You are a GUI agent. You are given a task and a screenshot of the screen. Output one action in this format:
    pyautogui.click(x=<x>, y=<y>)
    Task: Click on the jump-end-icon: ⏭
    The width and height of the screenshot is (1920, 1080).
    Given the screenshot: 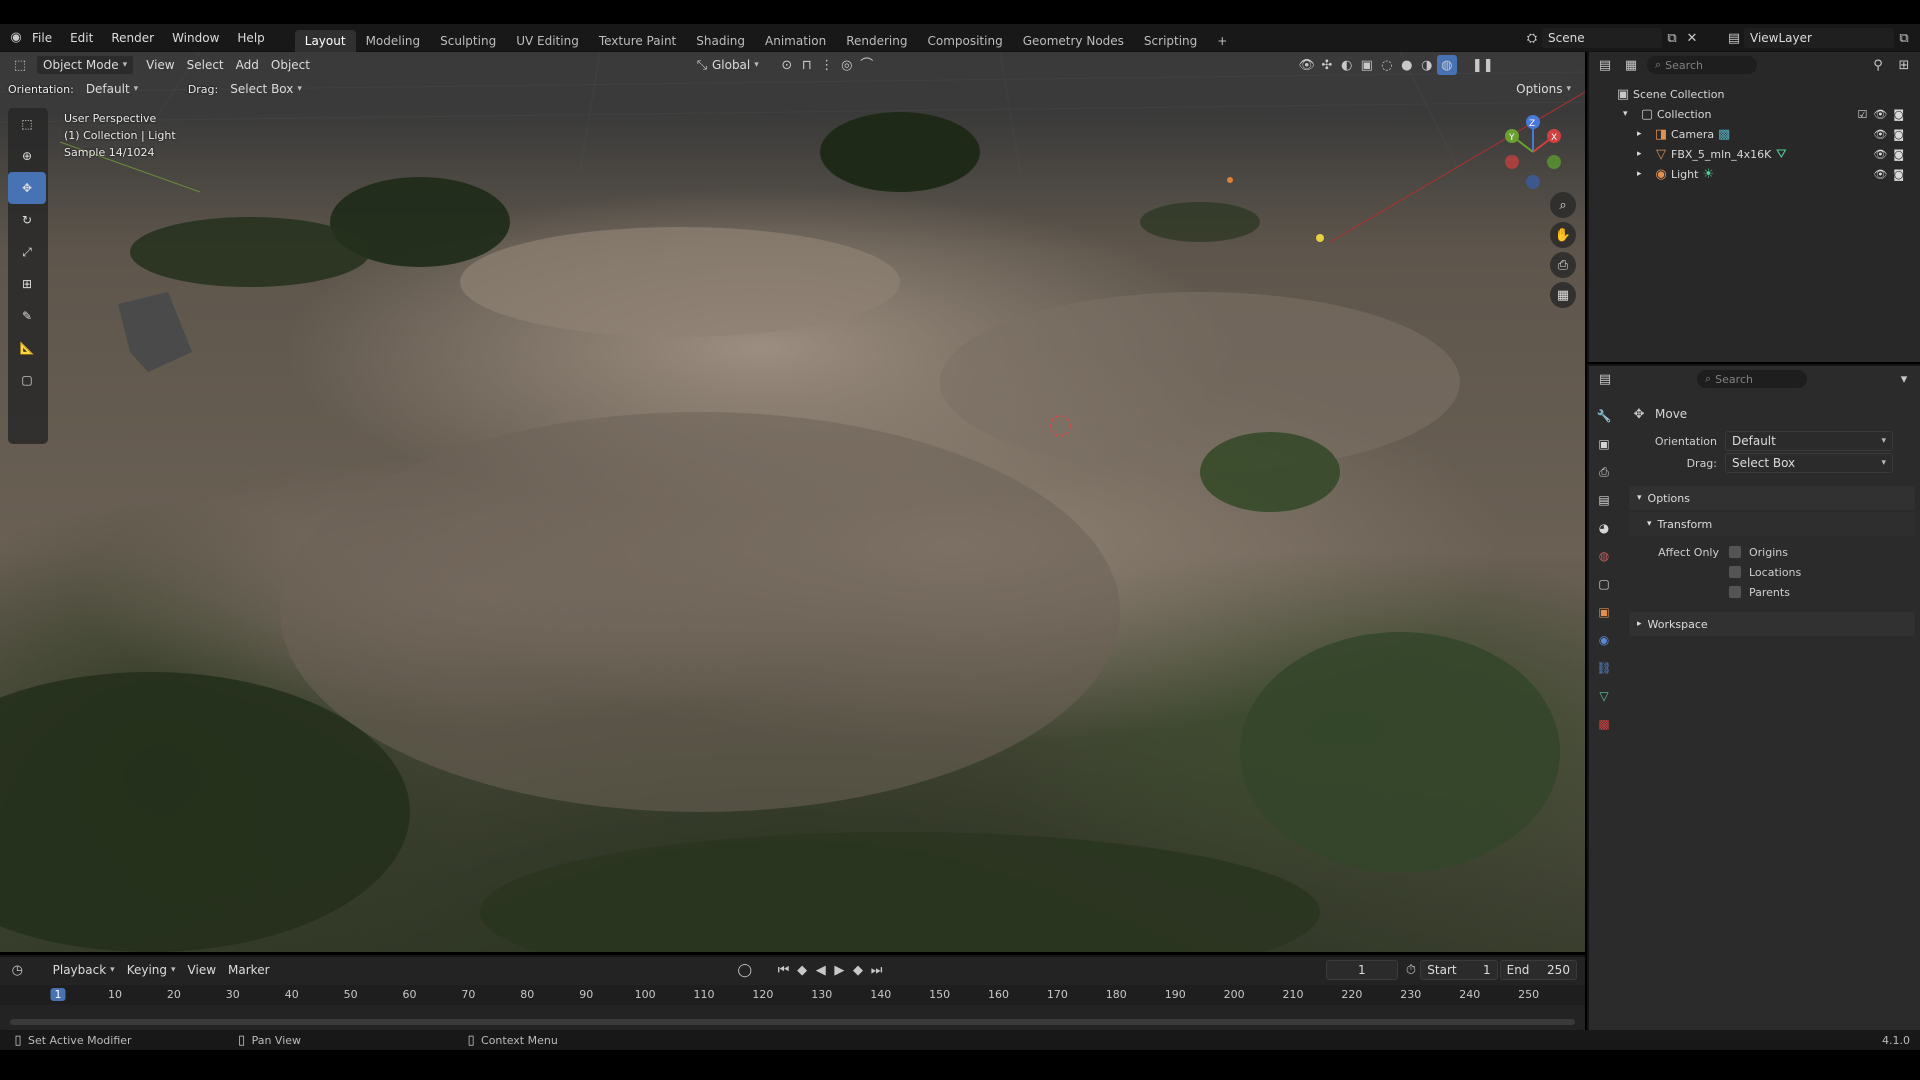 What is the action you would take?
    pyautogui.click(x=876, y=970)
    